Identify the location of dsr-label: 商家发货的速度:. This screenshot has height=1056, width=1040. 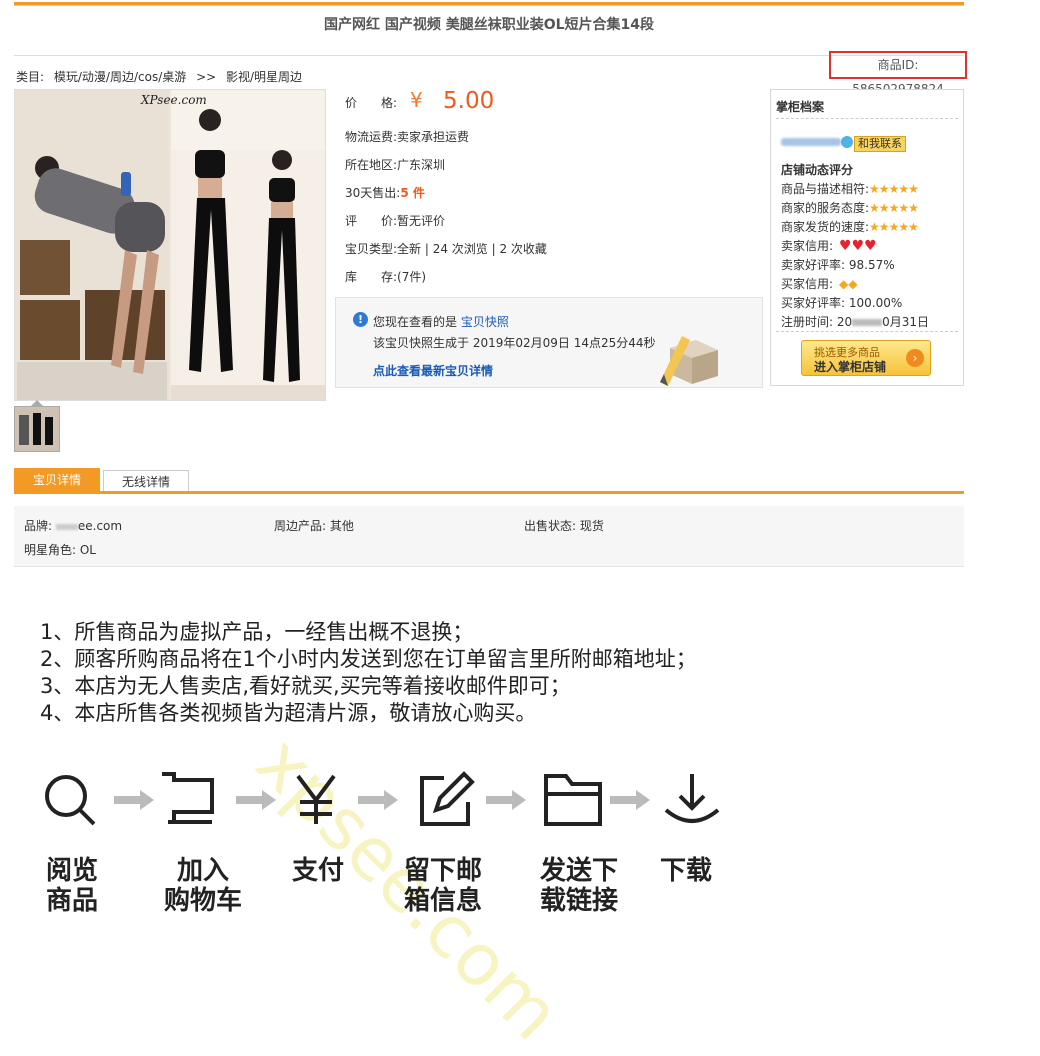
(825, 227).